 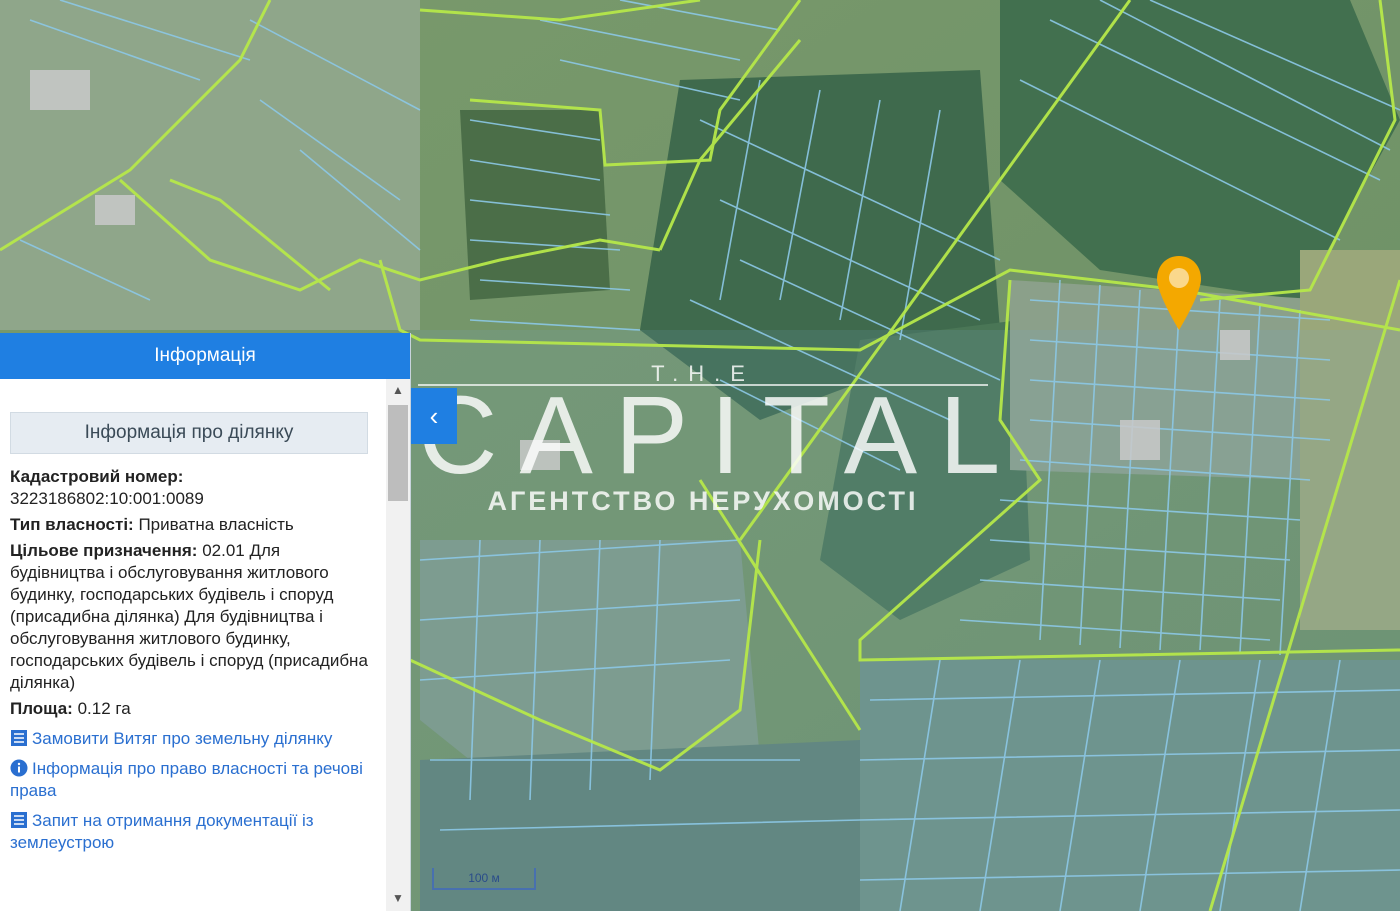 I want to click on section-title: Інформація про ділянку, so click(x=189, y=433).